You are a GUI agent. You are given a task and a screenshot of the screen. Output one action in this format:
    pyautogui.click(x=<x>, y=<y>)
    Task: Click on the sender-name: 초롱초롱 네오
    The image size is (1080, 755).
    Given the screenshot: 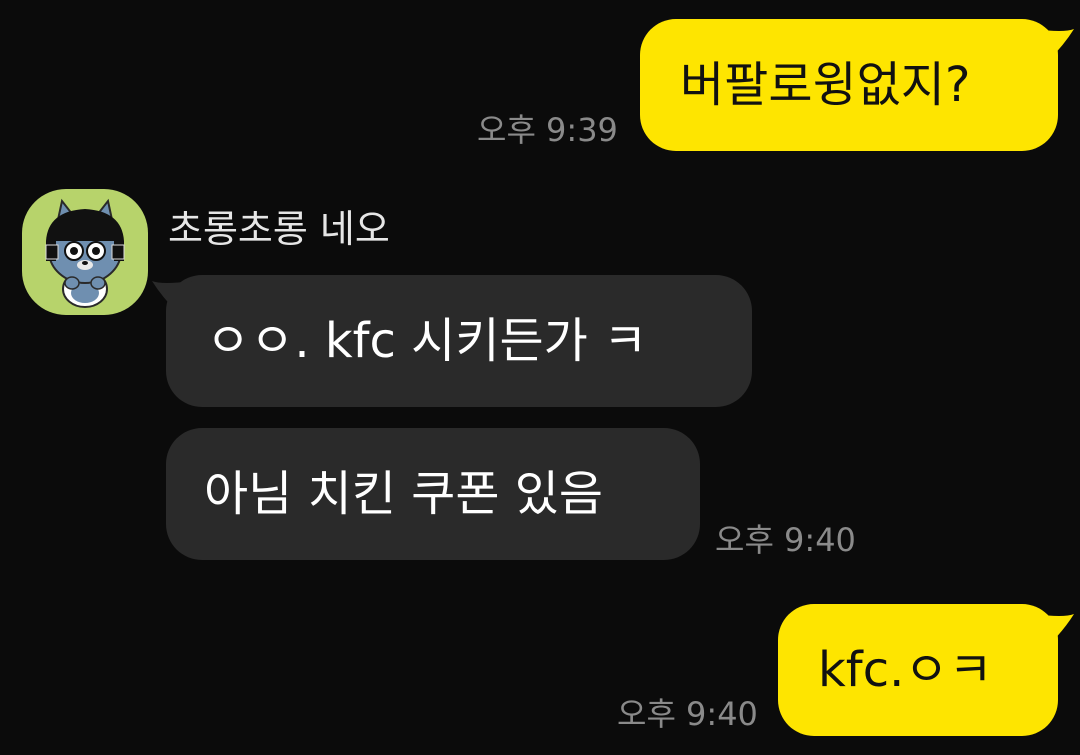 What is the action you would take?
    pyautogui.click(x=279, y=229)
    